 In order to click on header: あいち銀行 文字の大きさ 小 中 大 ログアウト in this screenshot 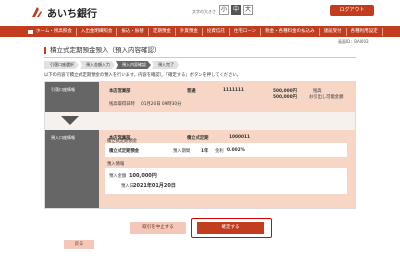, I will do `click(200, 13)`.